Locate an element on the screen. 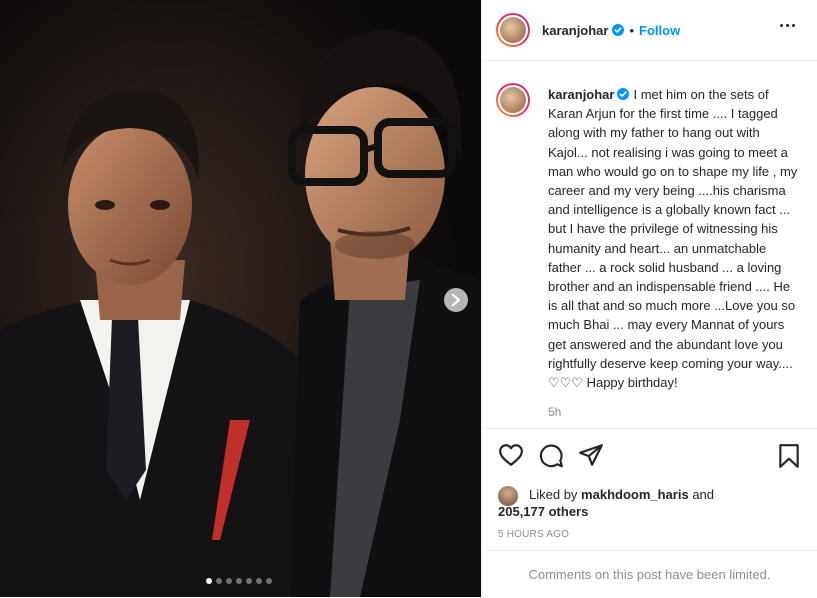 The width and height of the screenshot is (817, 598). liked-and-label: and is located at coordinates (703, 494).